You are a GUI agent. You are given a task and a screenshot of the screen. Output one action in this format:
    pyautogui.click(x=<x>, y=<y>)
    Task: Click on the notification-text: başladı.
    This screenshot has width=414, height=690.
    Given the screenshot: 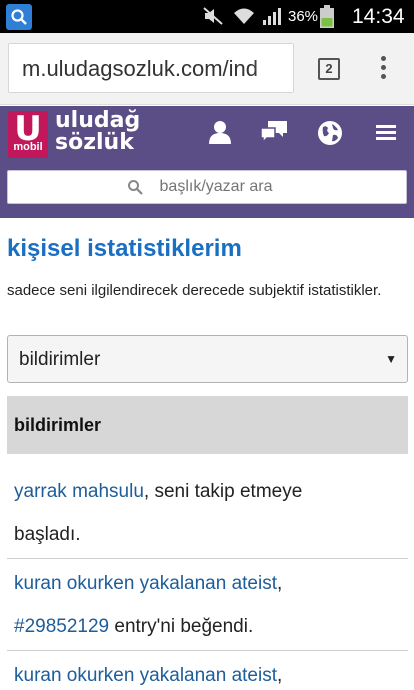 What is the action you would take?
    pyautogui.click(x=47, y=534)
    